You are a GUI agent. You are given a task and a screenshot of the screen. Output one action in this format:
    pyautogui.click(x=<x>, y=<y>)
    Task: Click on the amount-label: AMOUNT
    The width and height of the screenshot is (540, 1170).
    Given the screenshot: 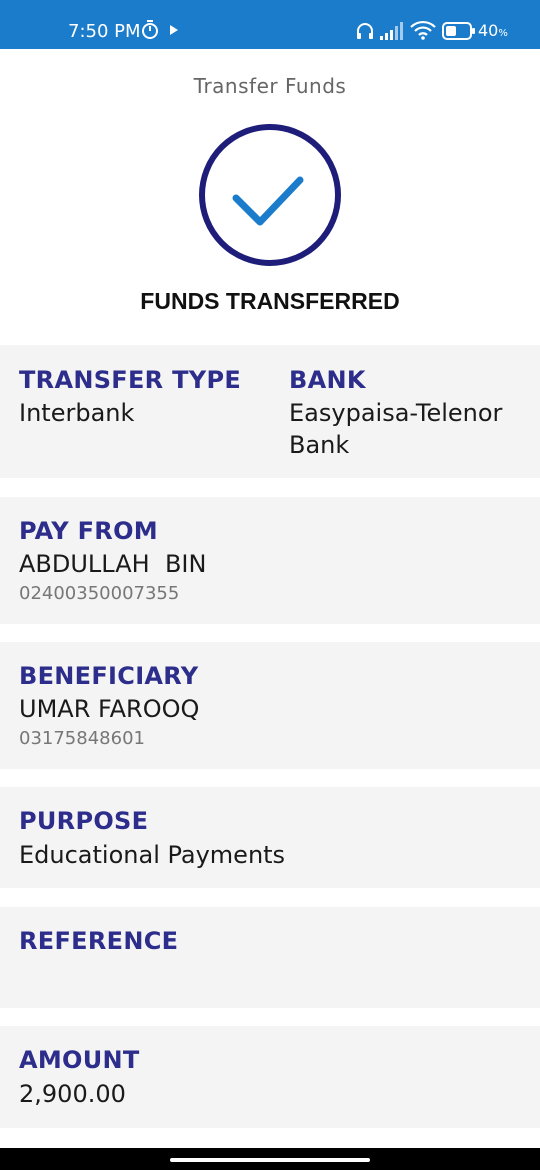 What is the action you would take?
    pyautogui.click(x=79, y=1060)
    